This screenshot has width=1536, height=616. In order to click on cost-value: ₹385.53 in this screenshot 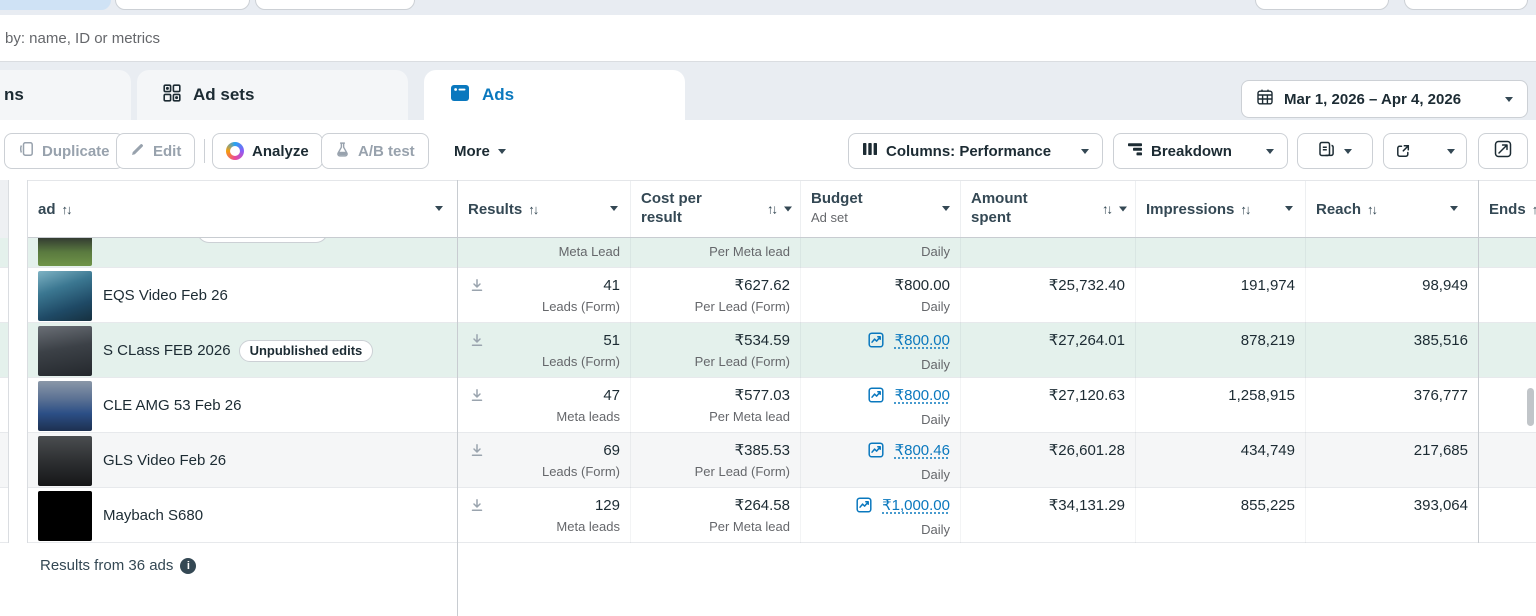, I will do `click(762, 450)`.